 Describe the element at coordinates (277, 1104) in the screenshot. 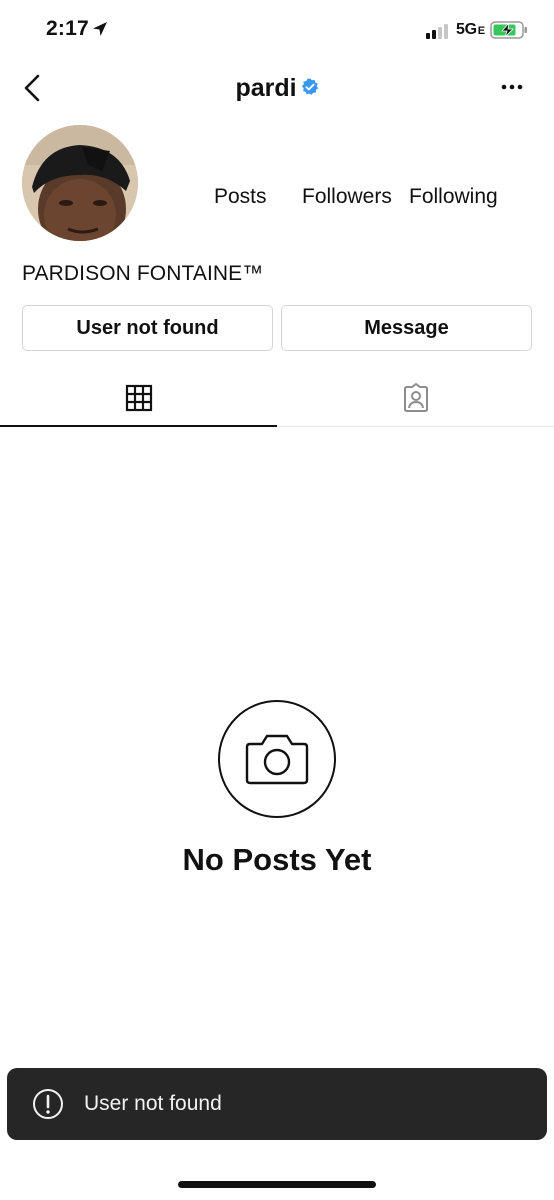

I see `error-toast: User not found` at that location.